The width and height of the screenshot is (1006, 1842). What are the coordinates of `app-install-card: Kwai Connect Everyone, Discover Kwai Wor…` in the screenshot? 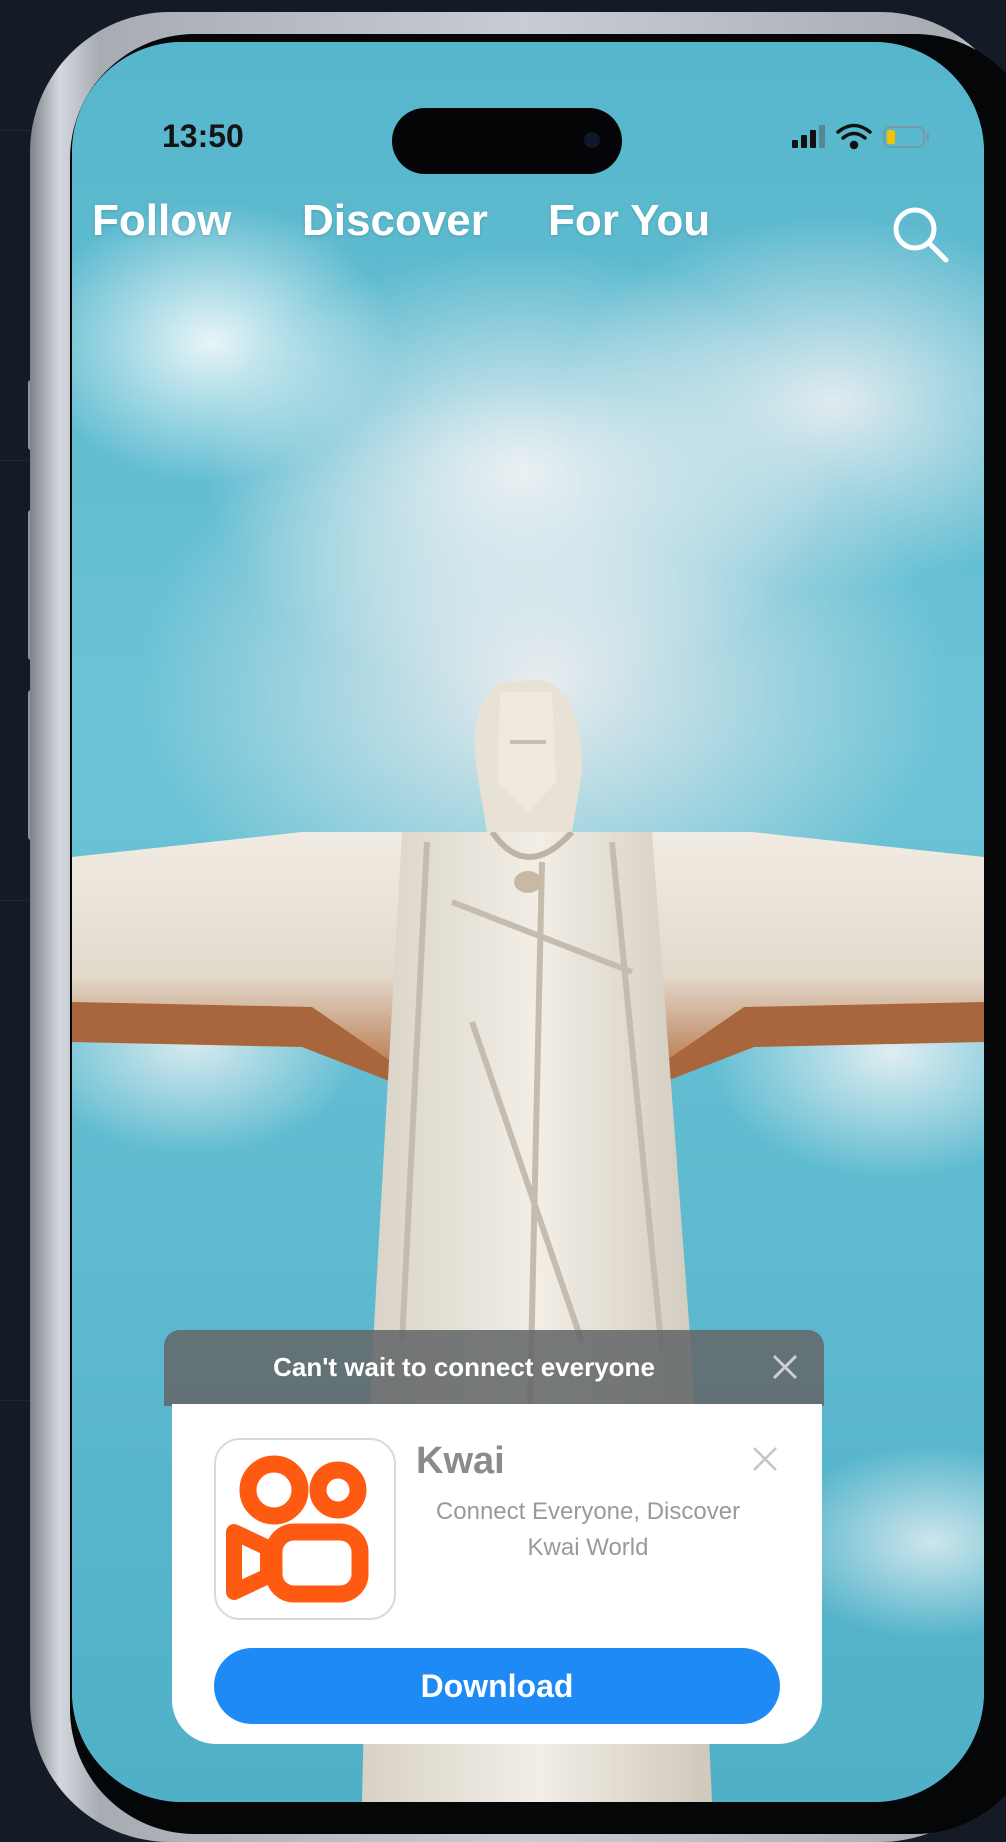 It's located at (497, 1574).